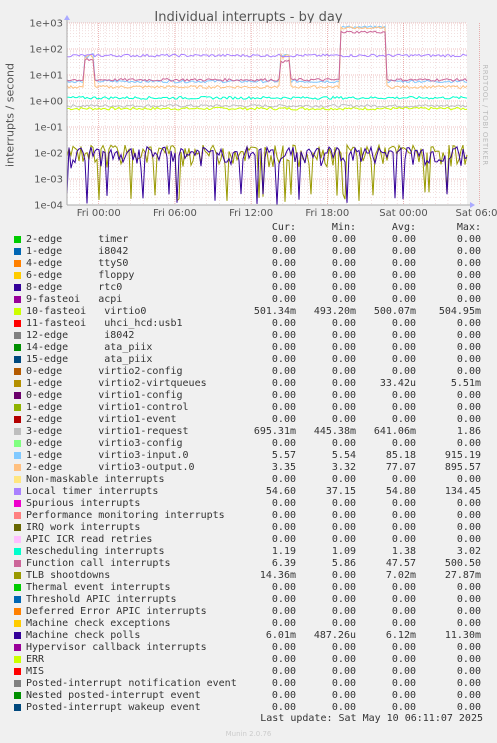 The width and height of the screenshot is (497, 743). Describe the element at coordinates (462, 467) in the screenshot. I see `legend-max: 895.57` at that location.